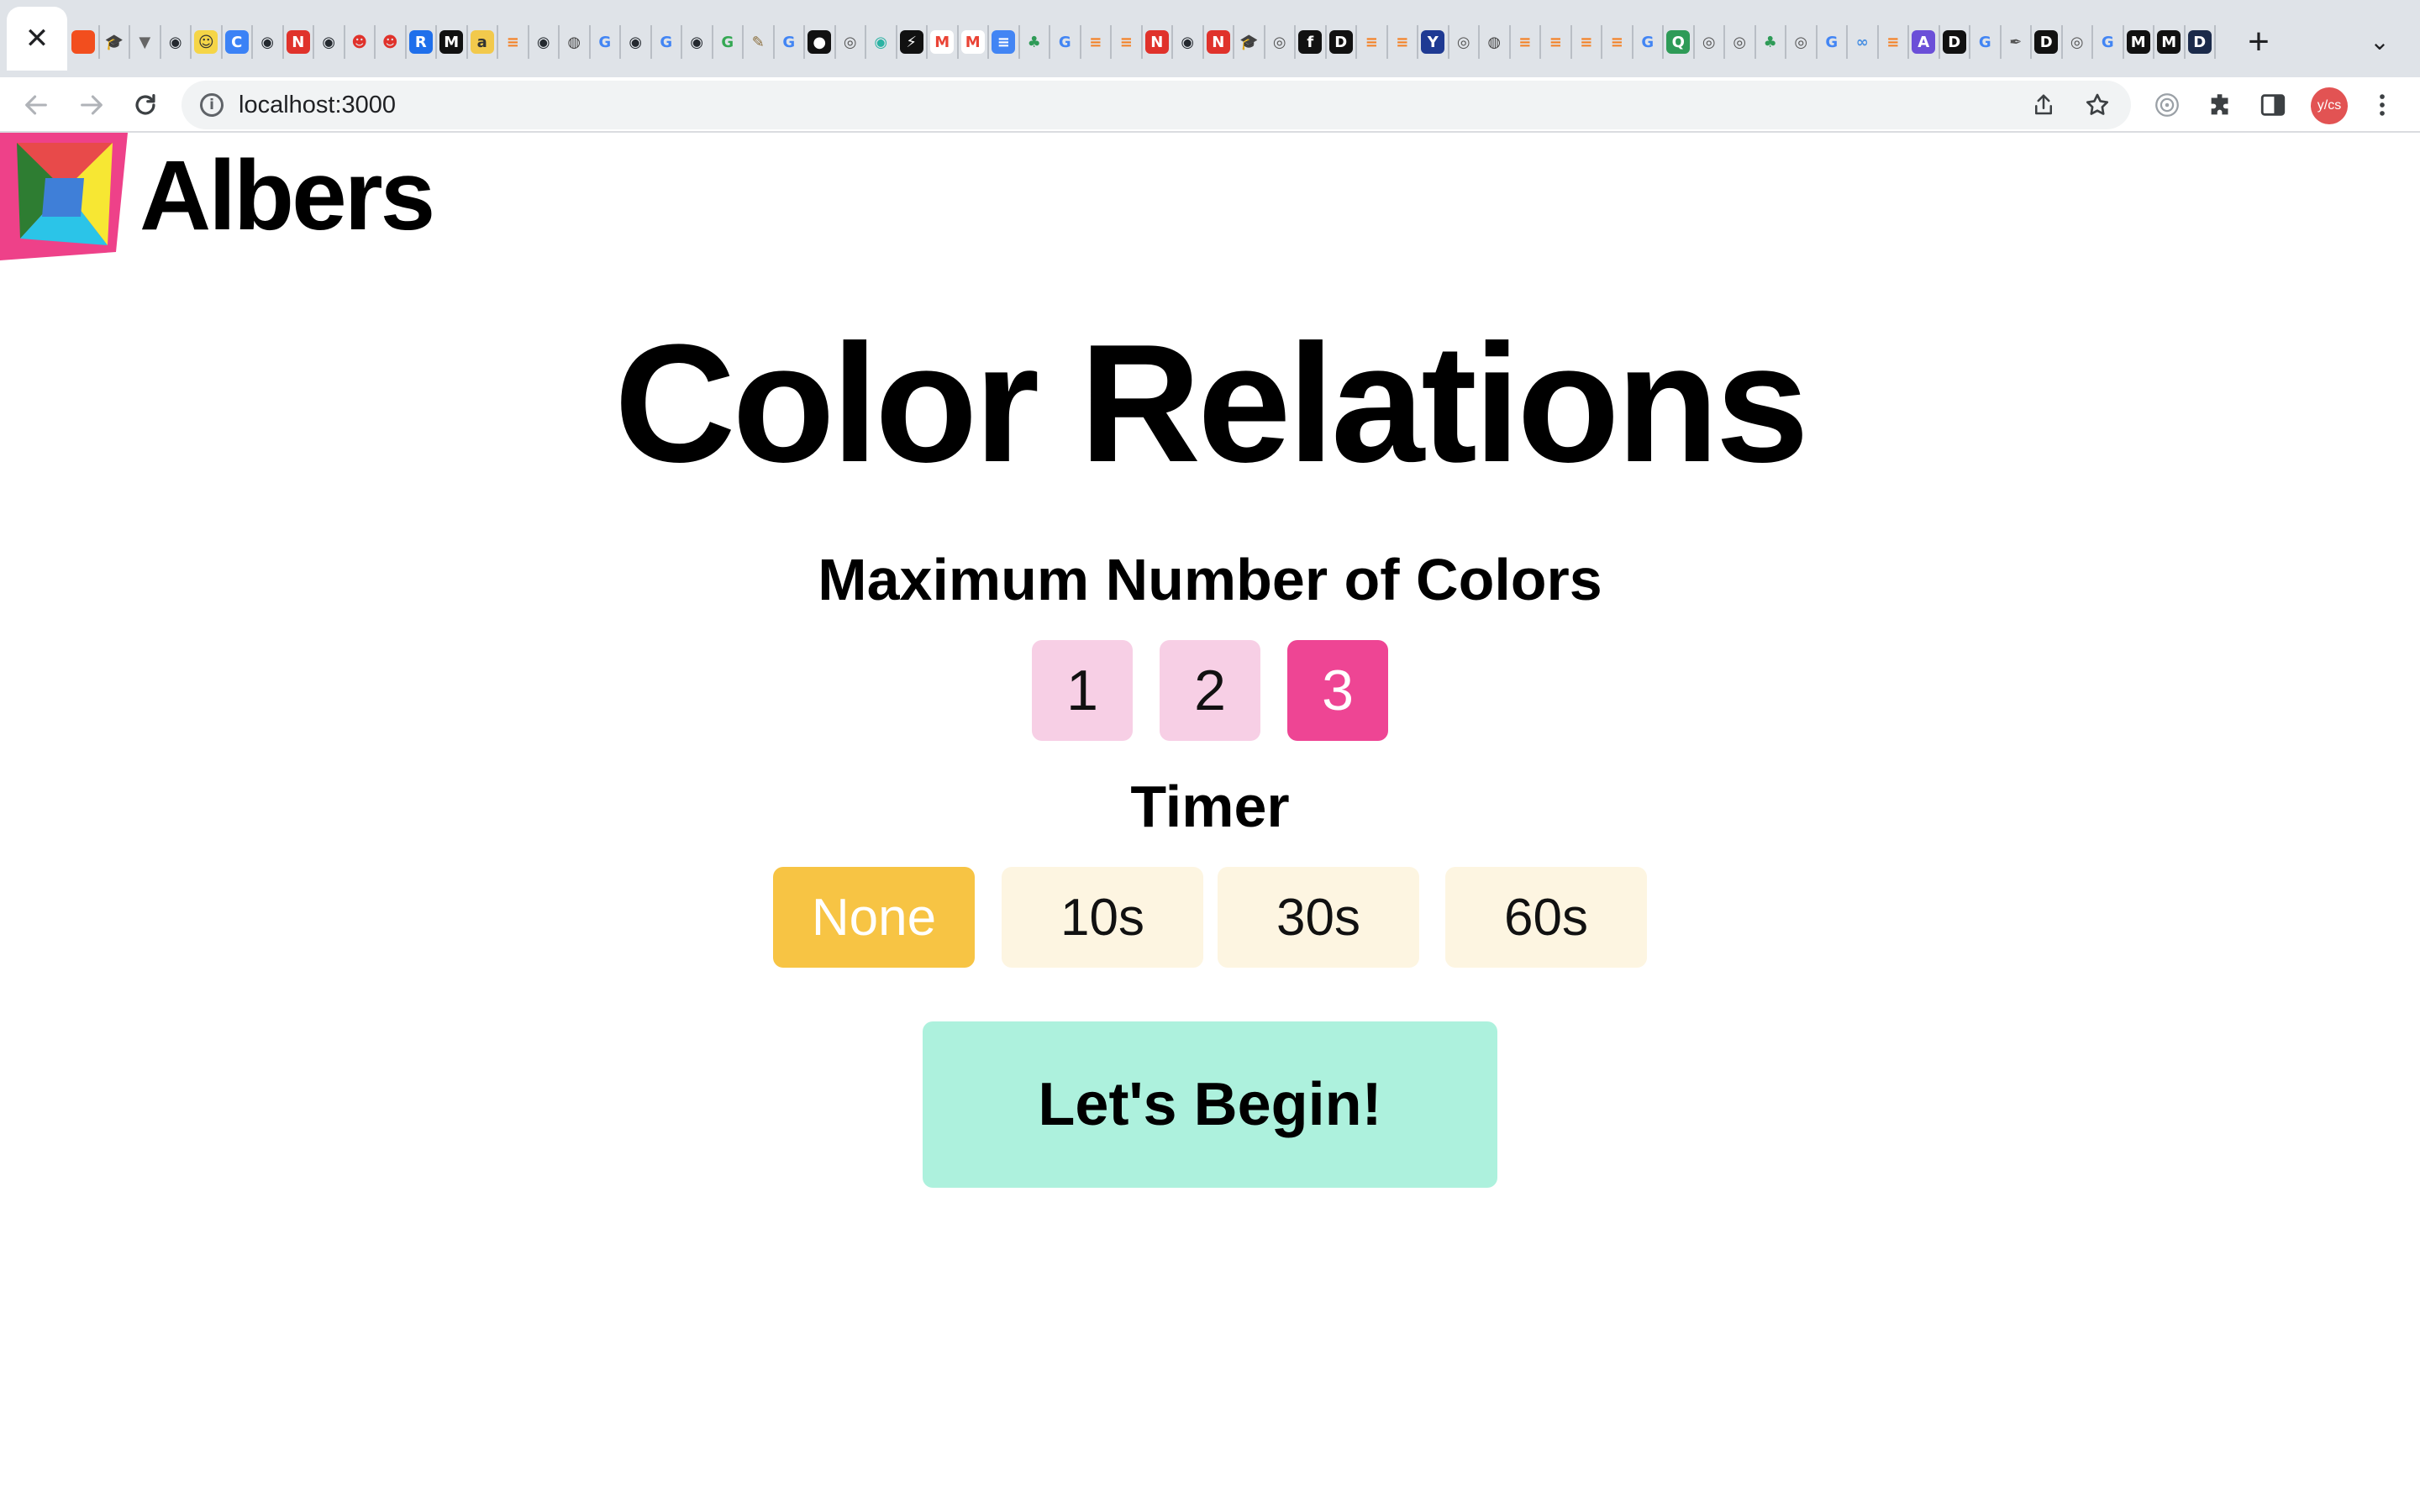 Image resolution: width=2420 pixels, height=1512 pixels. Describe the element at coordinates (2167, 105) in the screenshot. I see `extension-spiral-icon` at that location.